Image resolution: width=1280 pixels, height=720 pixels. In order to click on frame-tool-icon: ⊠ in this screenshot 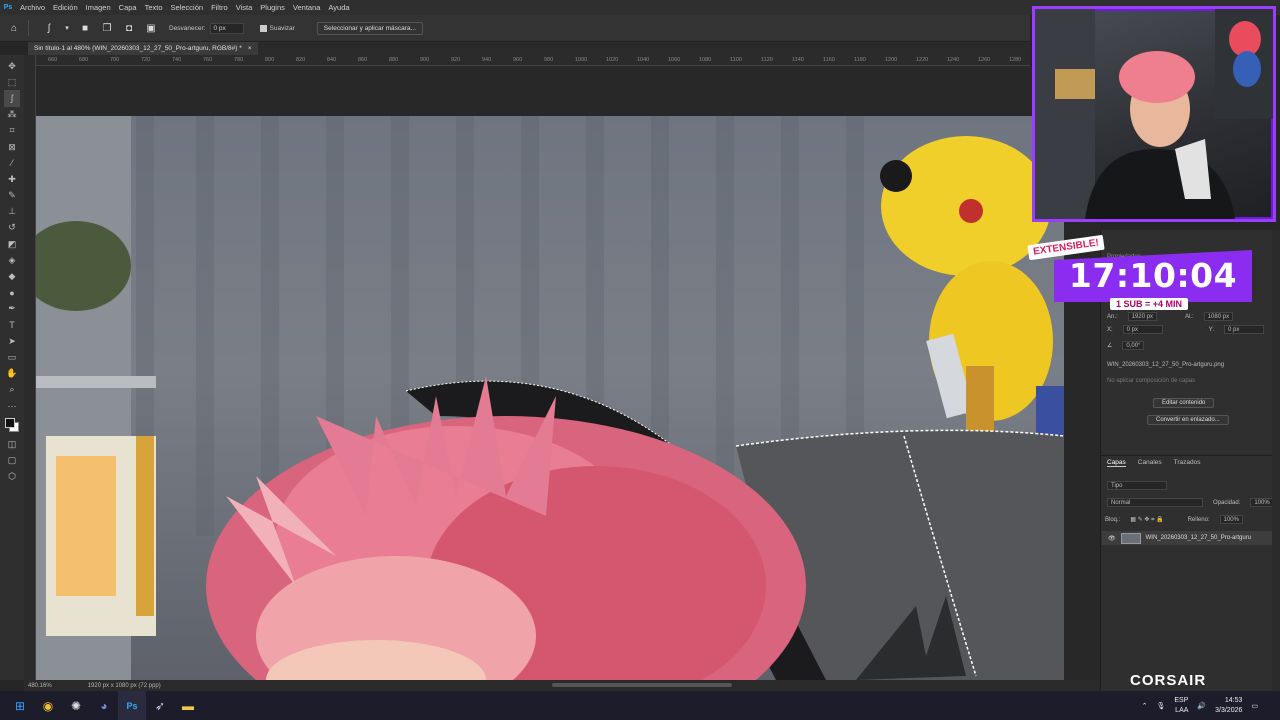, I will do `click(12, 147)`.